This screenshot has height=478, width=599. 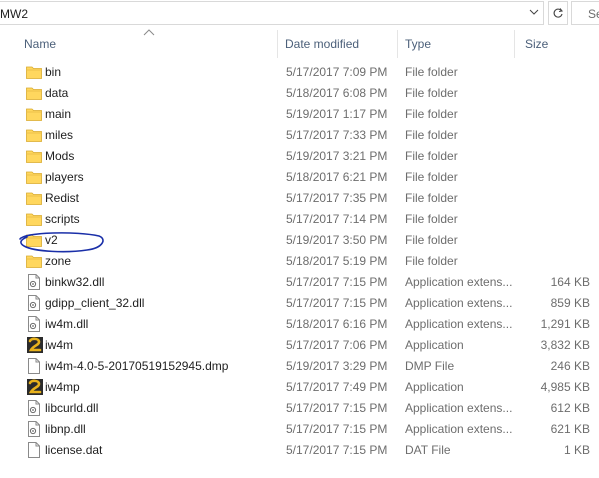 I want to click on file-size: 164 KB, so click(x=570, y=282).